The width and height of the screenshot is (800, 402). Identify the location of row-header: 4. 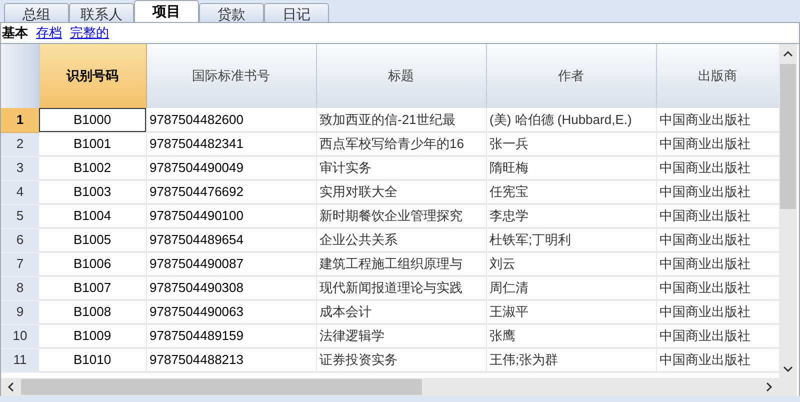
(20, 192).